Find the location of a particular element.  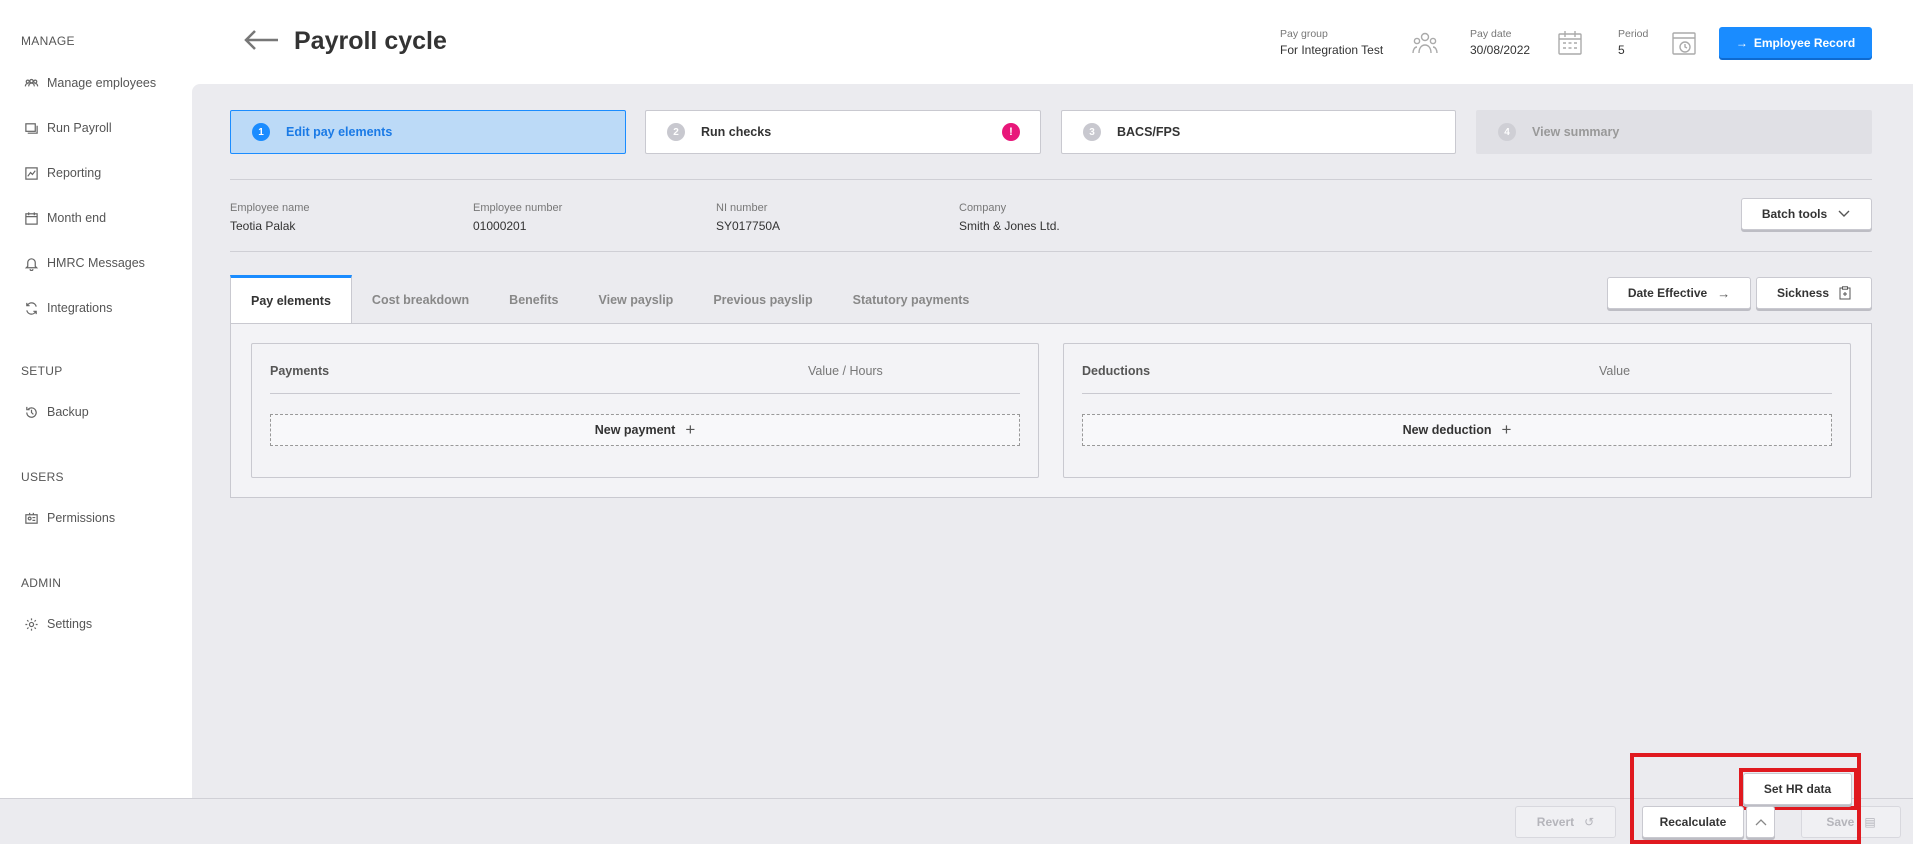

section-title-admin: ADMIN is located at coordinates (41, 583).